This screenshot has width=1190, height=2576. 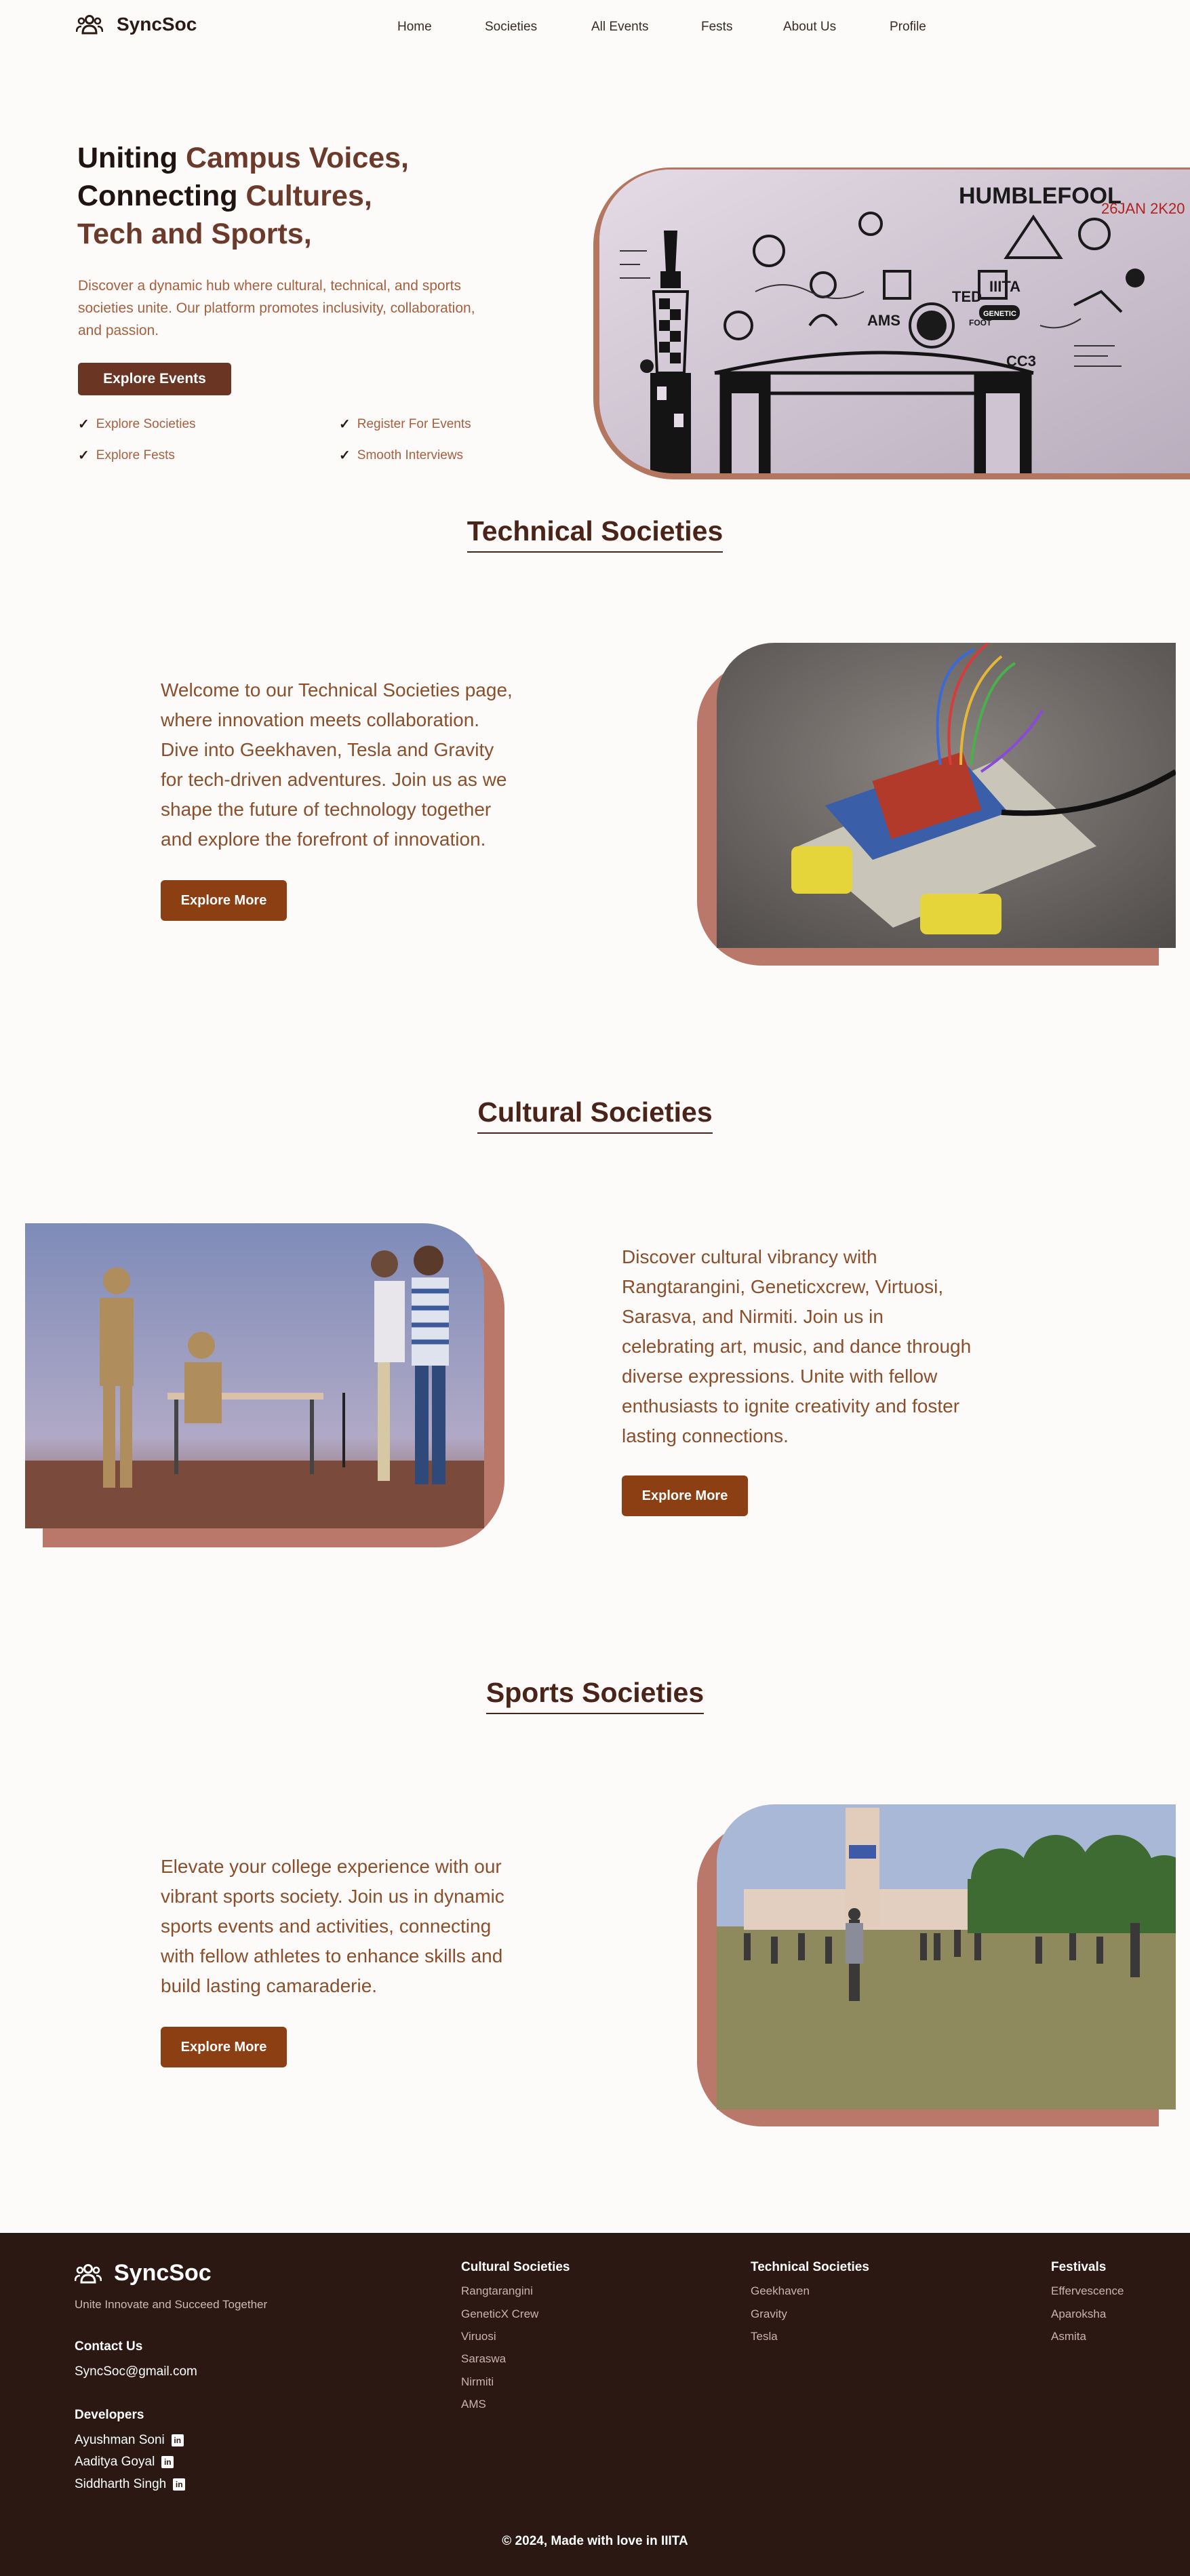 What do you see at coordinates (120, 2440) in the screenshot?
I see `developer-name: Ayushman Soni` at bounding box center [120, 2440].